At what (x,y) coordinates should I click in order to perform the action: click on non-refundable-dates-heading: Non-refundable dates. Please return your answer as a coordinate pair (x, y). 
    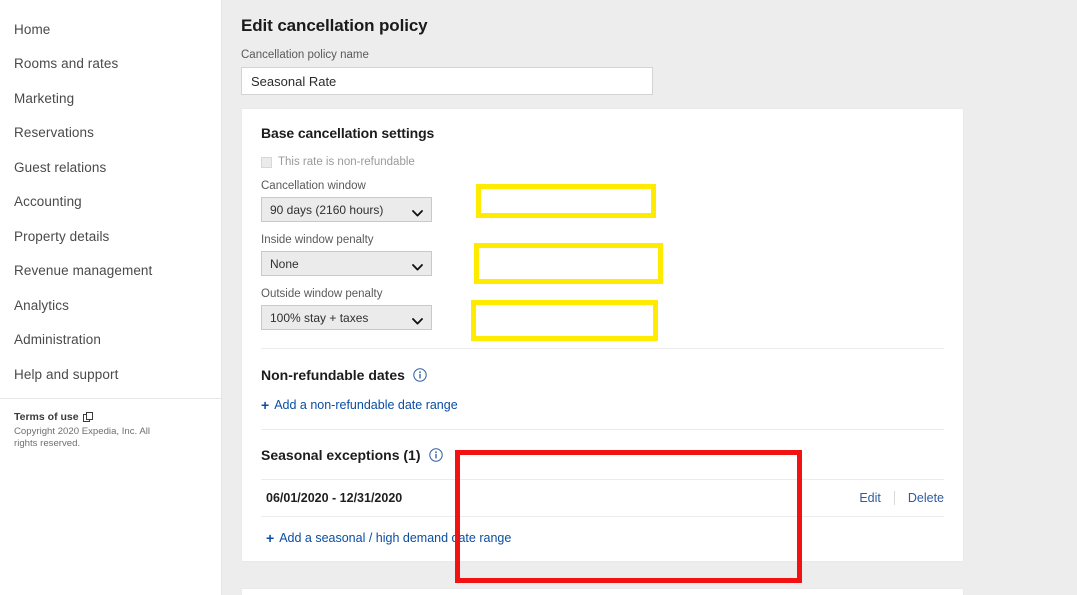
    Looking at the image, I should click on (333, 375).